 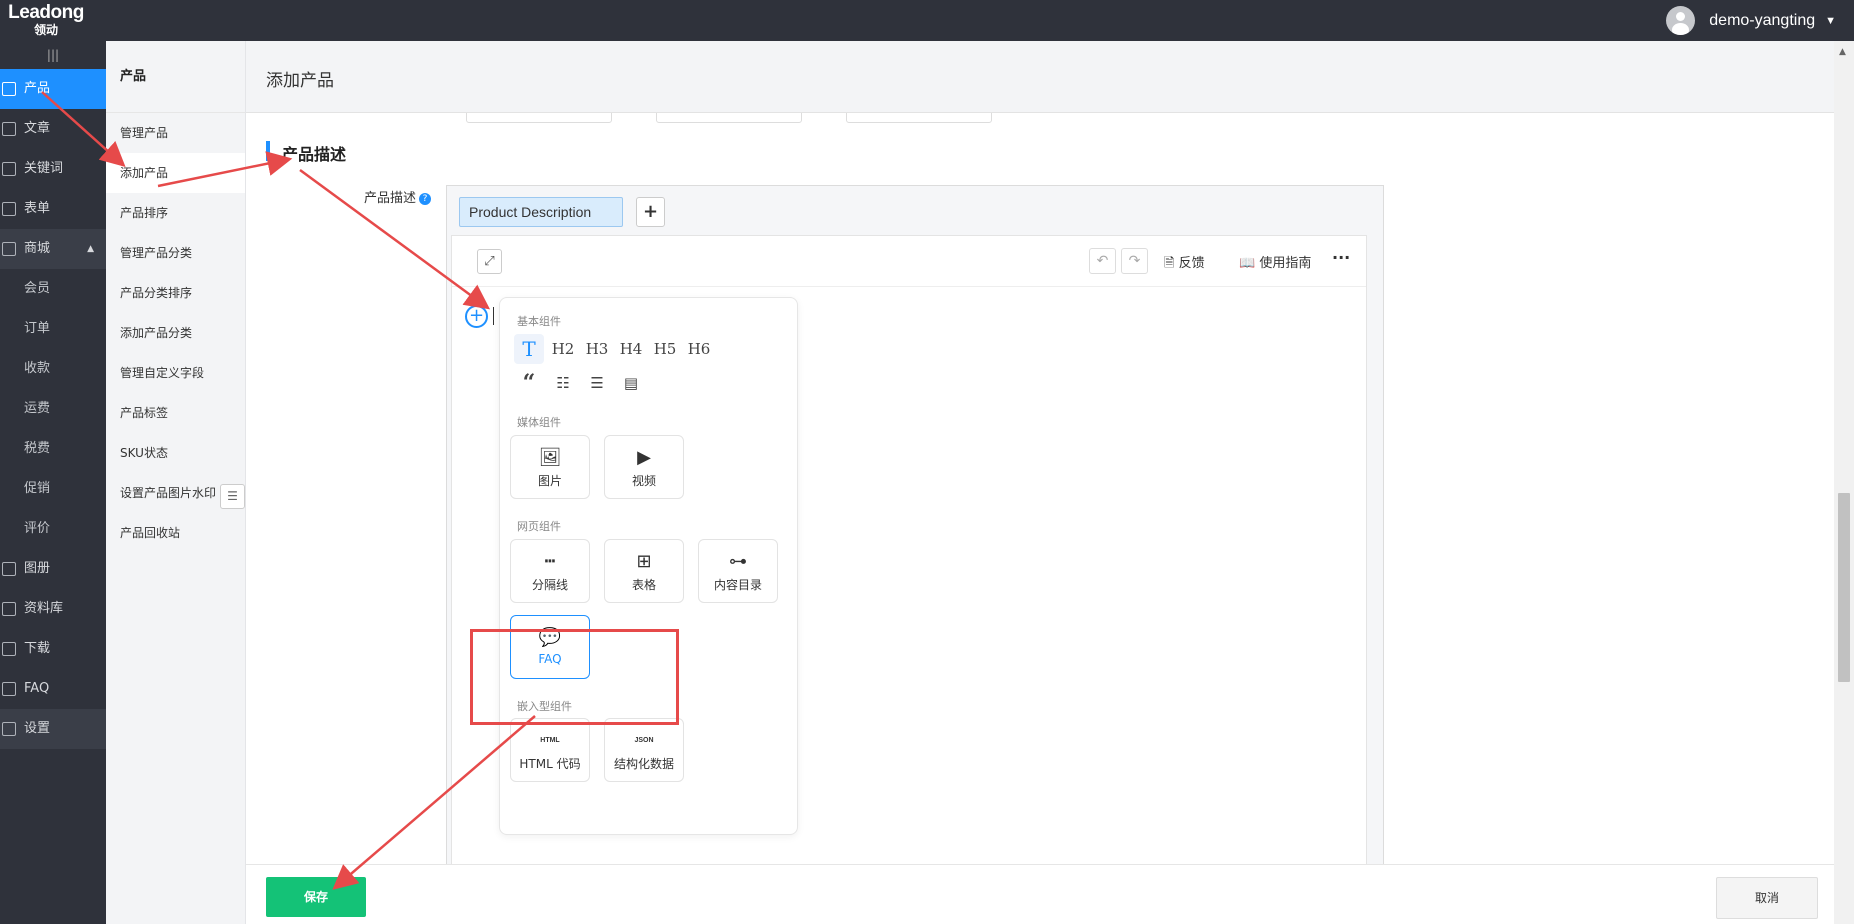 I want to click on user-name: demo-yangting, so click(x=1762, y=20).